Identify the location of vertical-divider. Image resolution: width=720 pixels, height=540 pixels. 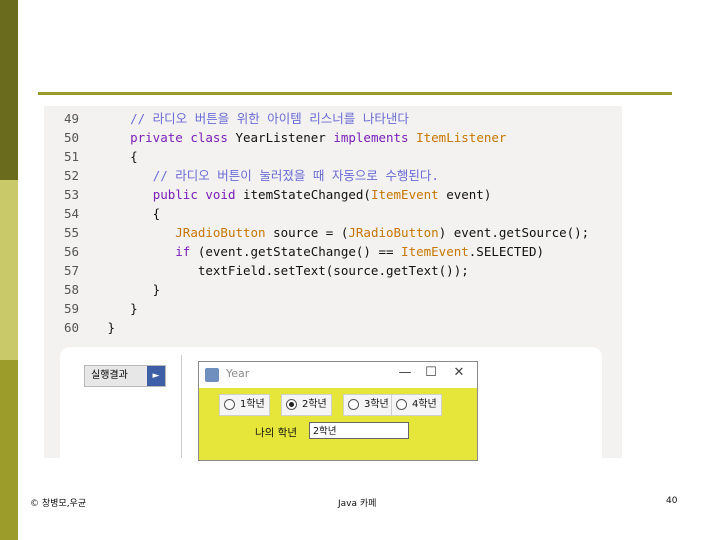
(181, 406).